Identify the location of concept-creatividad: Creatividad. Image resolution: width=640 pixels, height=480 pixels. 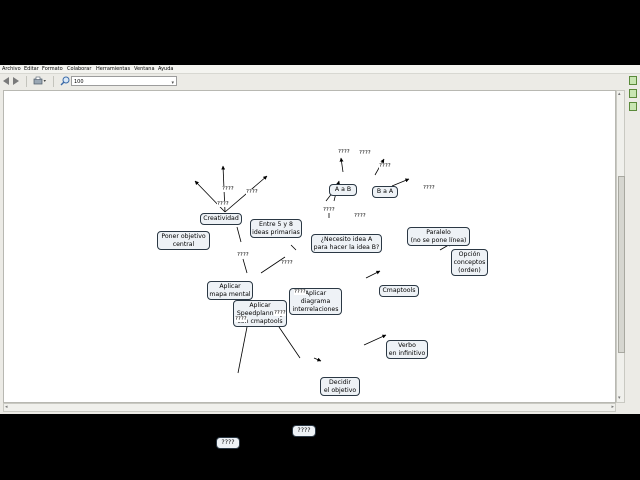
(221, 219).